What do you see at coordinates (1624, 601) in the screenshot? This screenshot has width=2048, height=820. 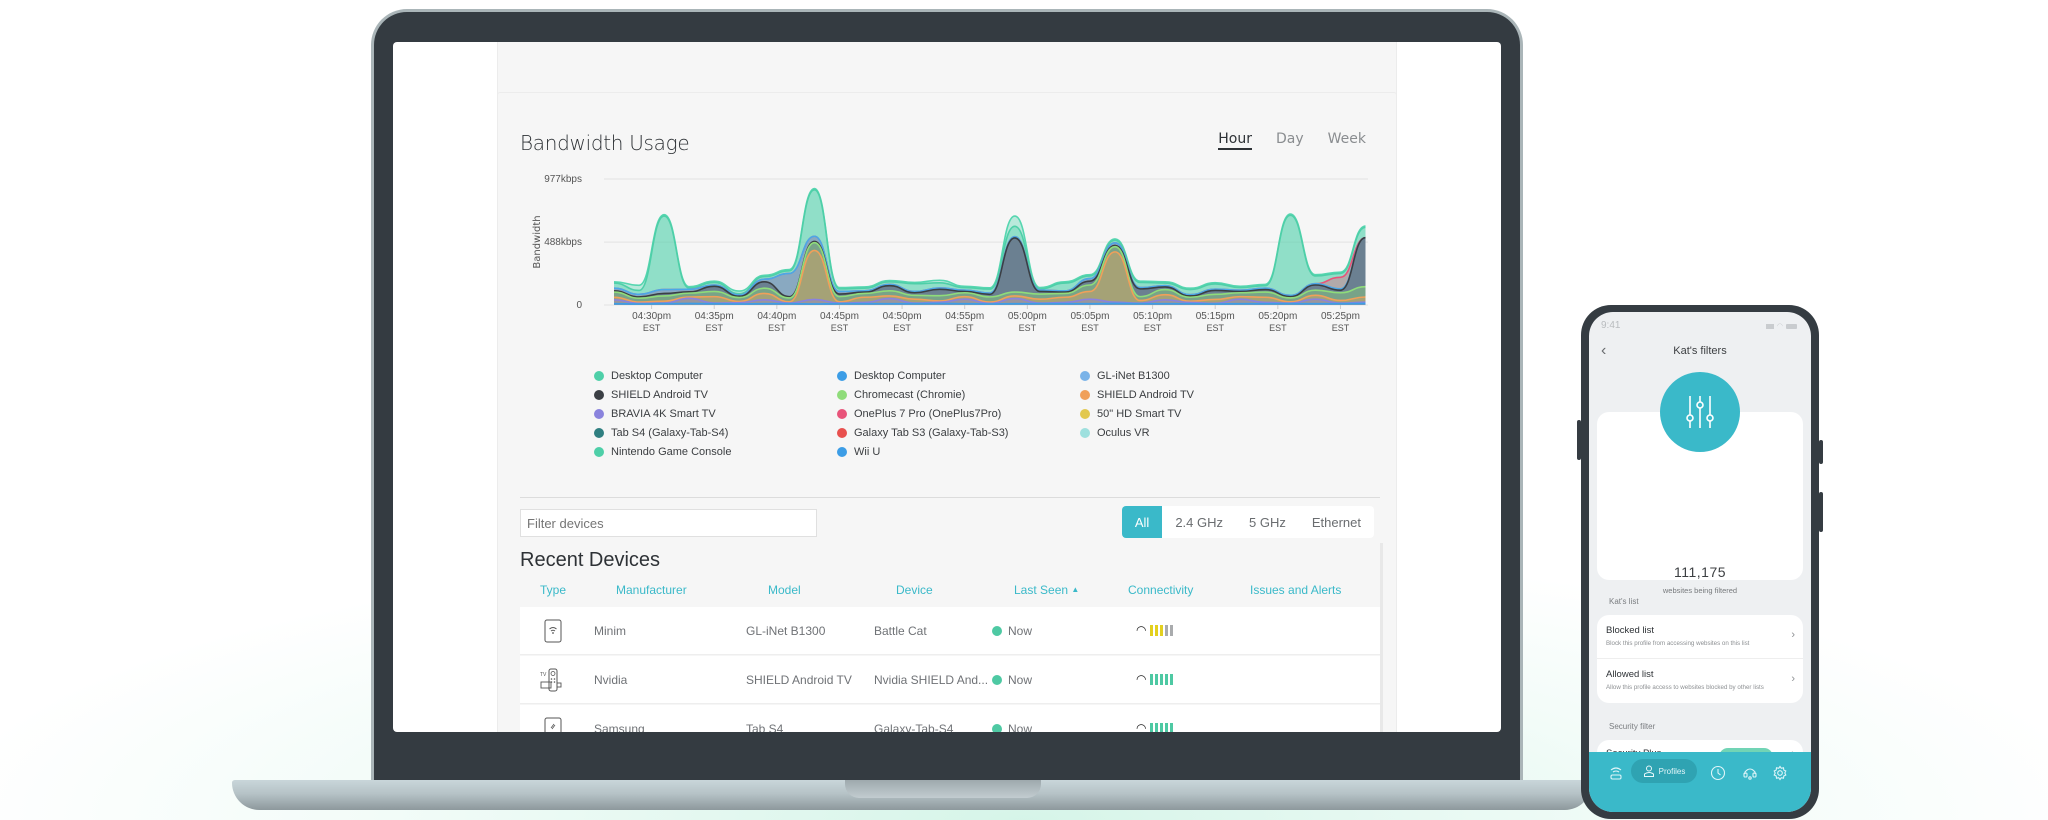 I see `kats-list-heading: Kat's list` at bounding box center [1624, 601].